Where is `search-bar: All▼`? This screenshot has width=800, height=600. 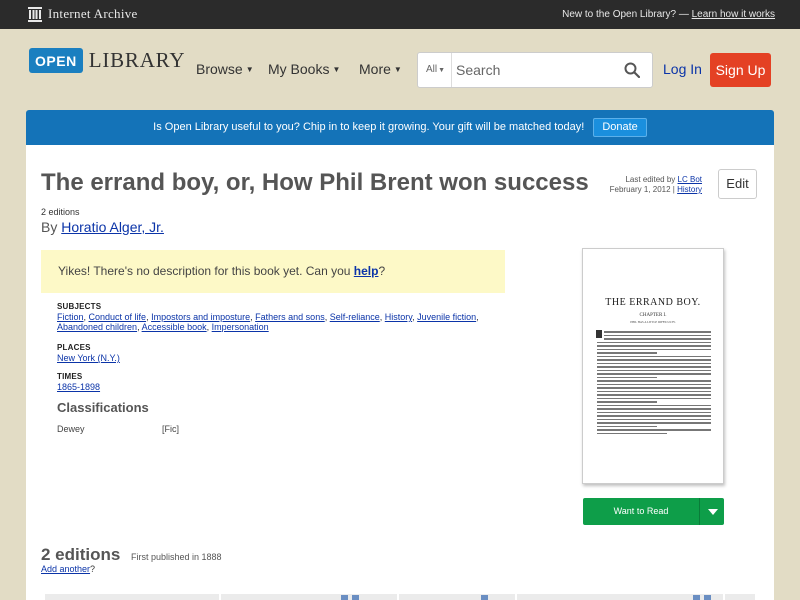
search-bar: All▼ is located at coordinates (535, 70).